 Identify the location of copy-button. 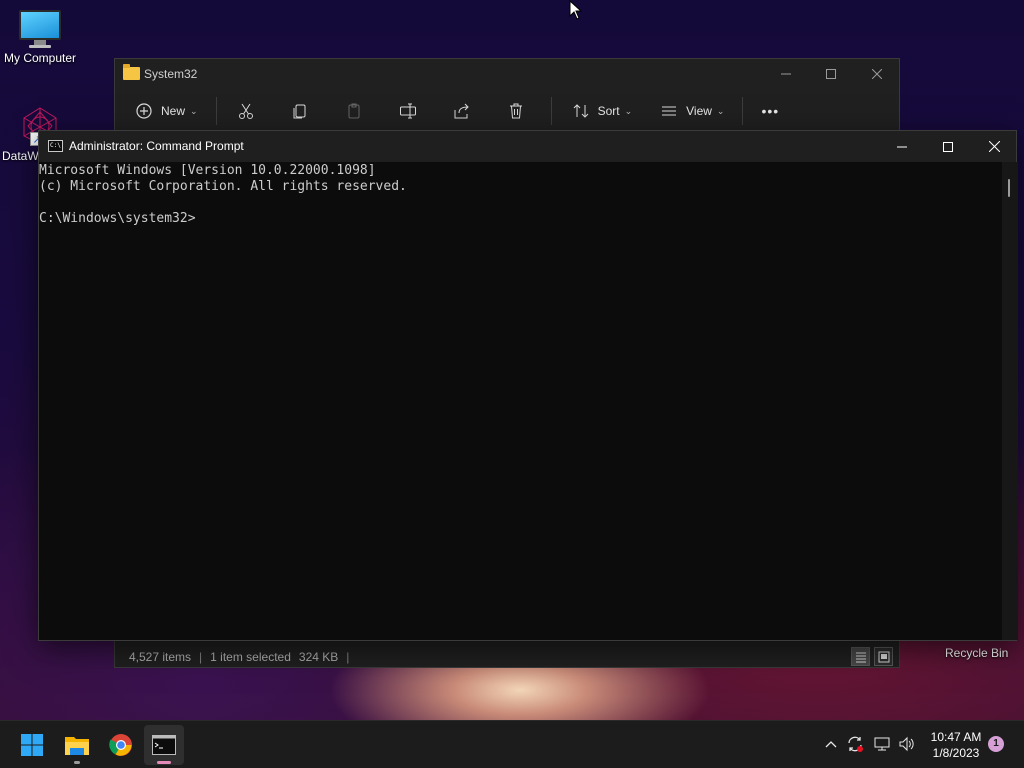
(303, 111).